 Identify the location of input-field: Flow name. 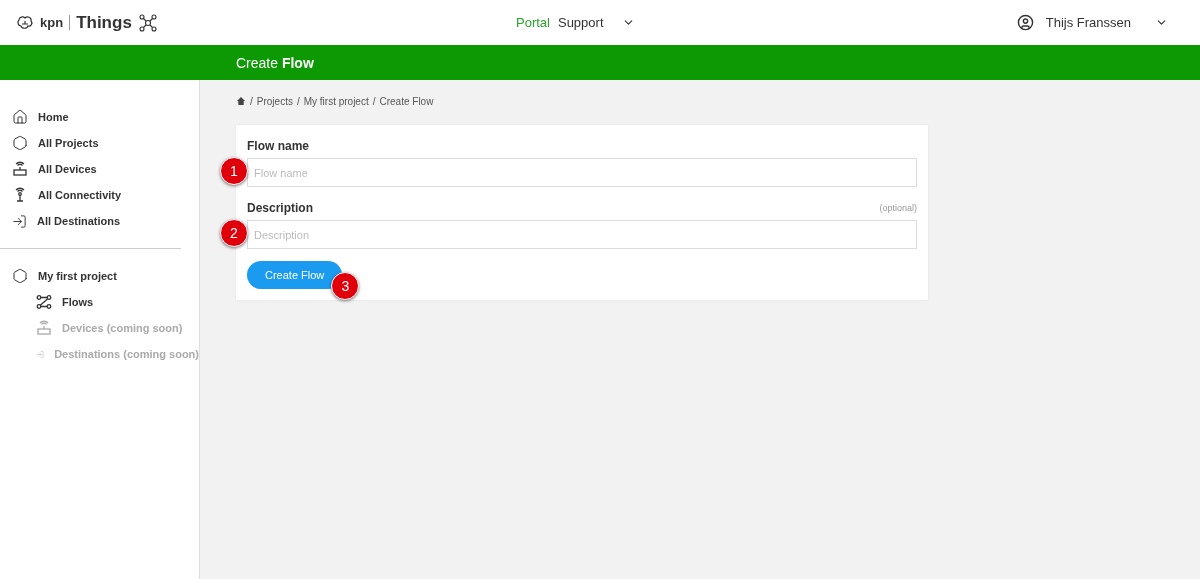
(582, 172).